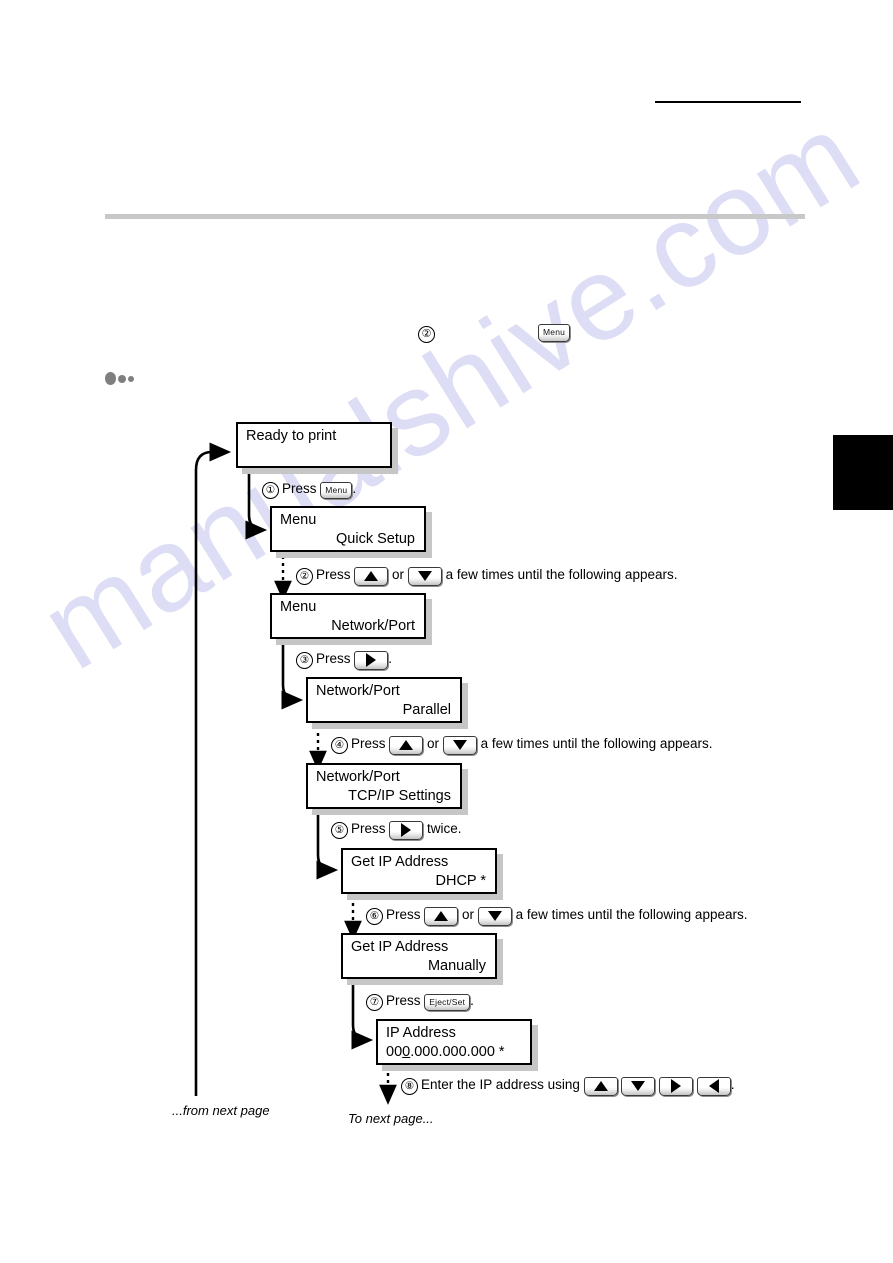 This screenshot has height=1263, width=893. What do you see at coordinates (426, 710) in the screenshot?
I see `lcd-line2: Parallel` at bounding box center [426, 710].